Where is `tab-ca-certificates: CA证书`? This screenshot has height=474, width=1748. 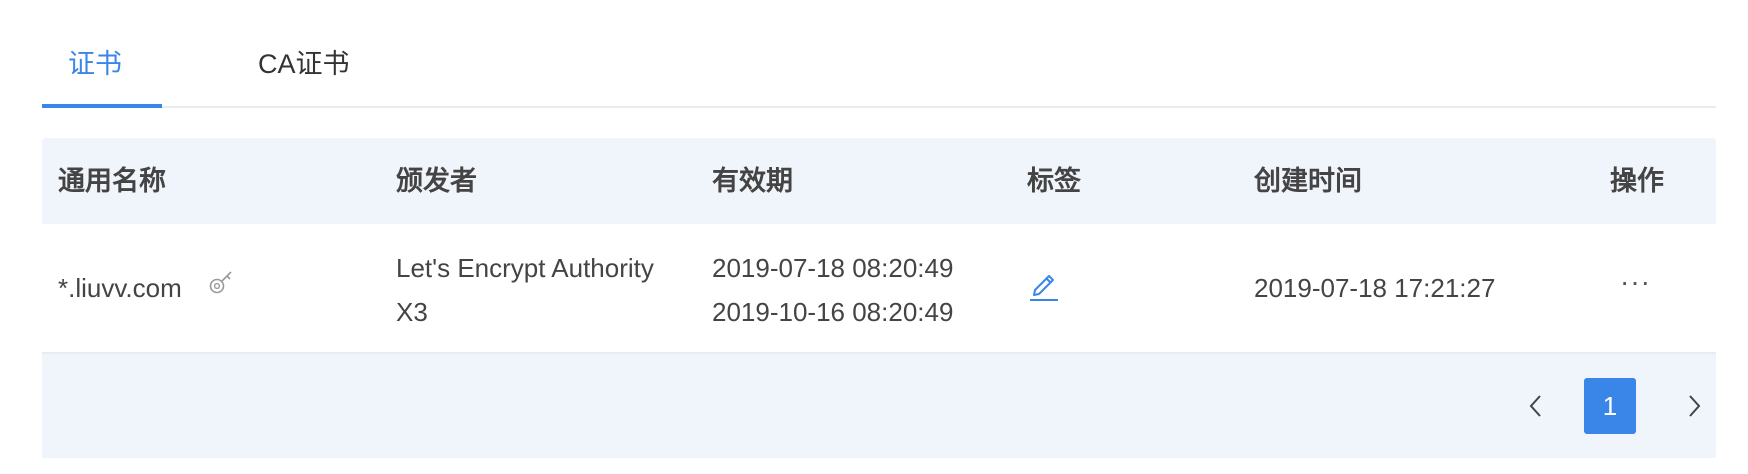
tab-ca-certificates: CA证书 is located at coordinates (304, 64).